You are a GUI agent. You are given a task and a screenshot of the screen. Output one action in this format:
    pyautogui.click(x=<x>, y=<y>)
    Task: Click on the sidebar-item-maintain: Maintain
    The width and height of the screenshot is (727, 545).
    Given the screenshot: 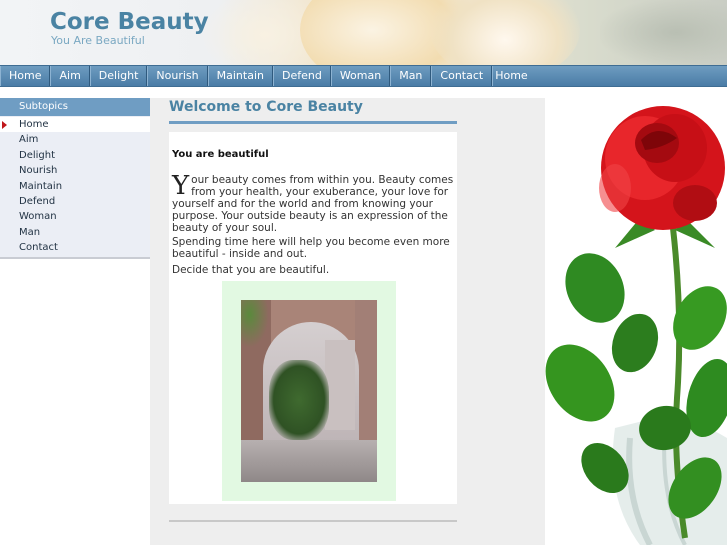 What is the action you would take?
    pyautogui.click(x=75, y=186)
    